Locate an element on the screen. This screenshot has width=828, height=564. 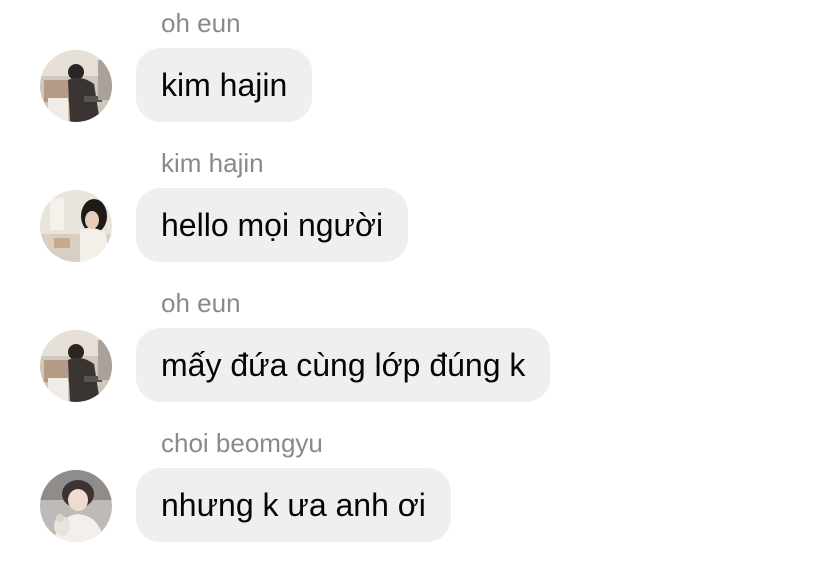
avatar-choi-beomgyu is located at coordinates (76, 506).